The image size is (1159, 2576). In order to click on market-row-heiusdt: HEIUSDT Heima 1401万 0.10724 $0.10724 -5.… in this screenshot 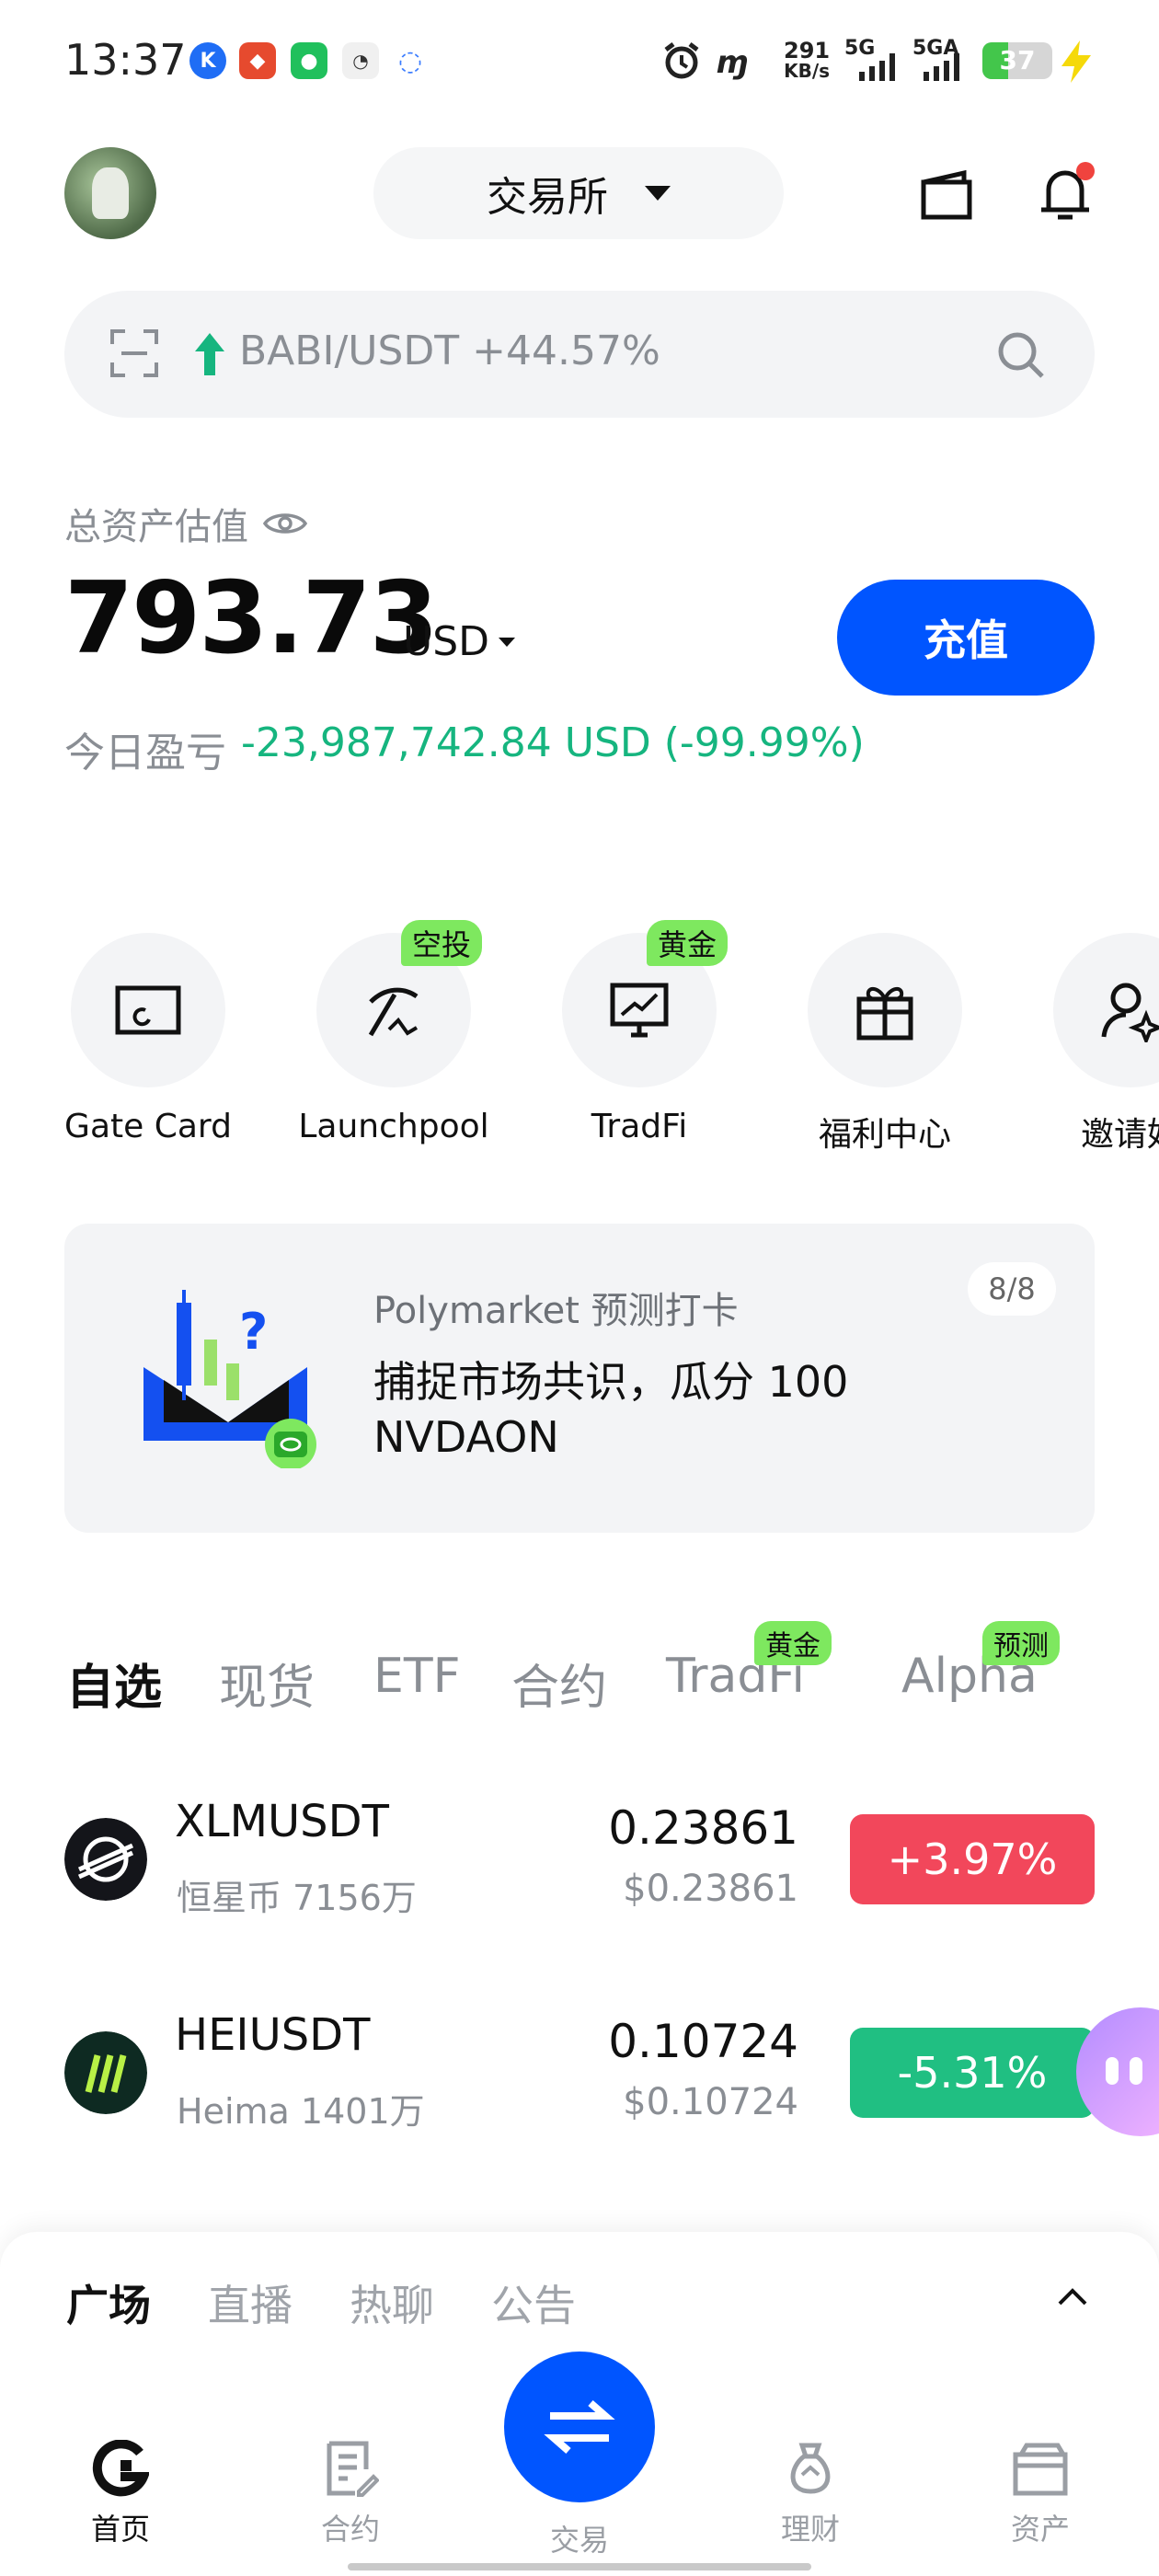, I will do `click(579, 2076)`.